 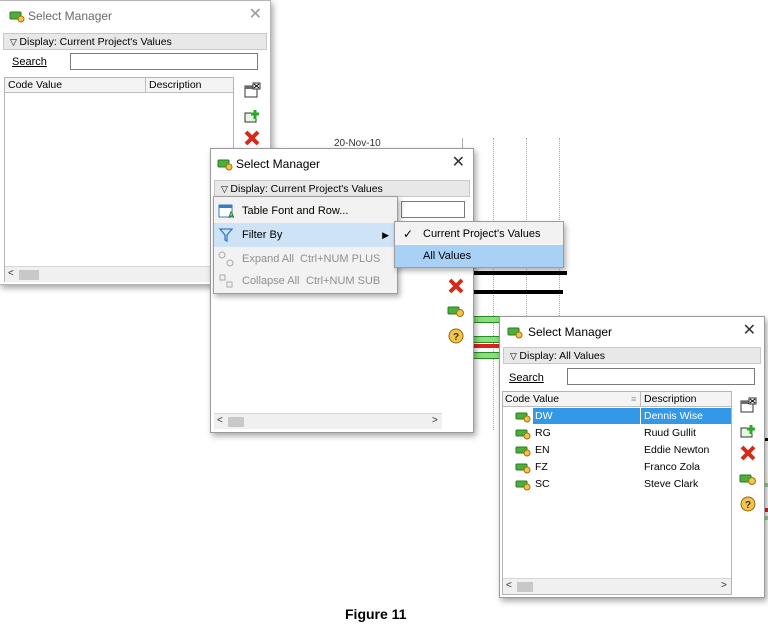 What do you see at coordinates (376, 614) in the screenshot?
I see `figure-caption: Figure 11` at bounding box center [376, 614].